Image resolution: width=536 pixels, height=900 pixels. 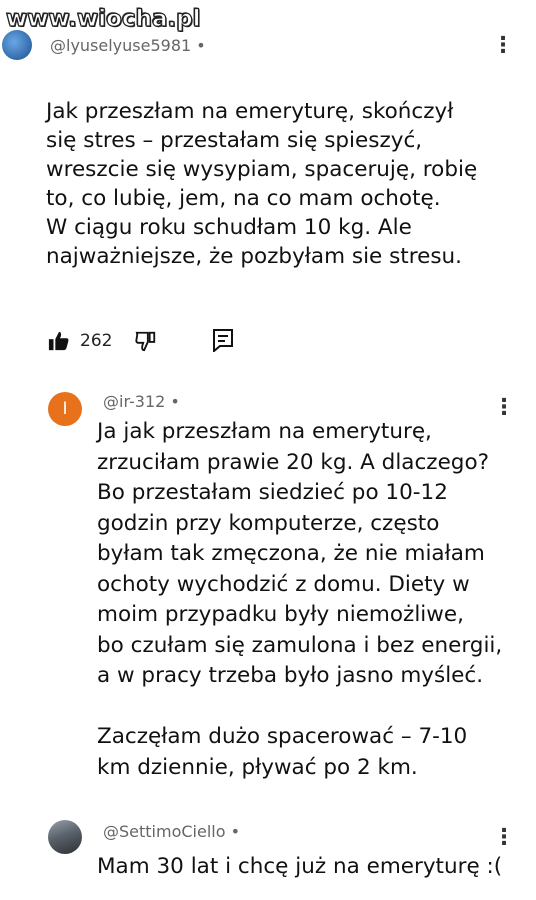 What do you see at coordinates (223, 341) in the screenshot?
I see `reply-icon` at bounding box center [223, 341].